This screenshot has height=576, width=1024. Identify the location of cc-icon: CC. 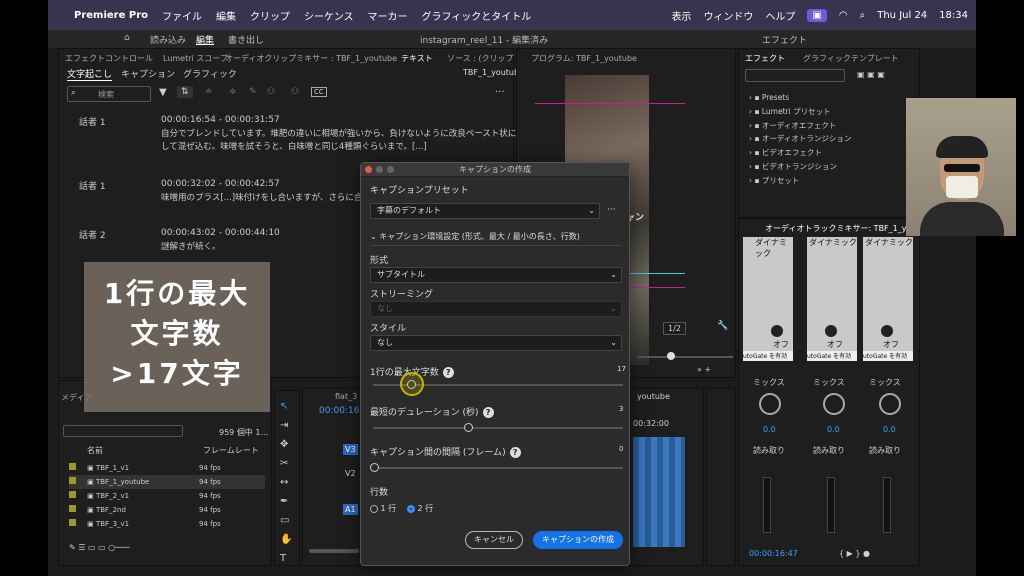
(319, 92).